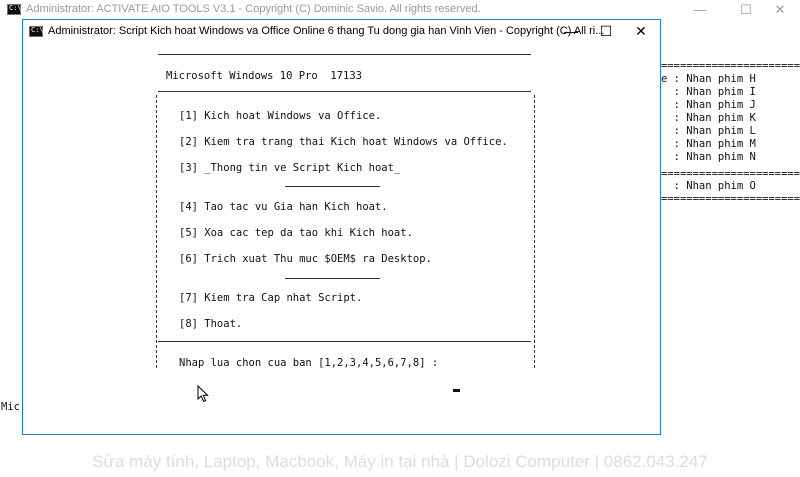 This screenshot has height=477, width=800. What do you see at coordinates (708, 92) in the screenshot?
I see `back-console-line: : Nhan phim I` at bounding box center [708, 92].